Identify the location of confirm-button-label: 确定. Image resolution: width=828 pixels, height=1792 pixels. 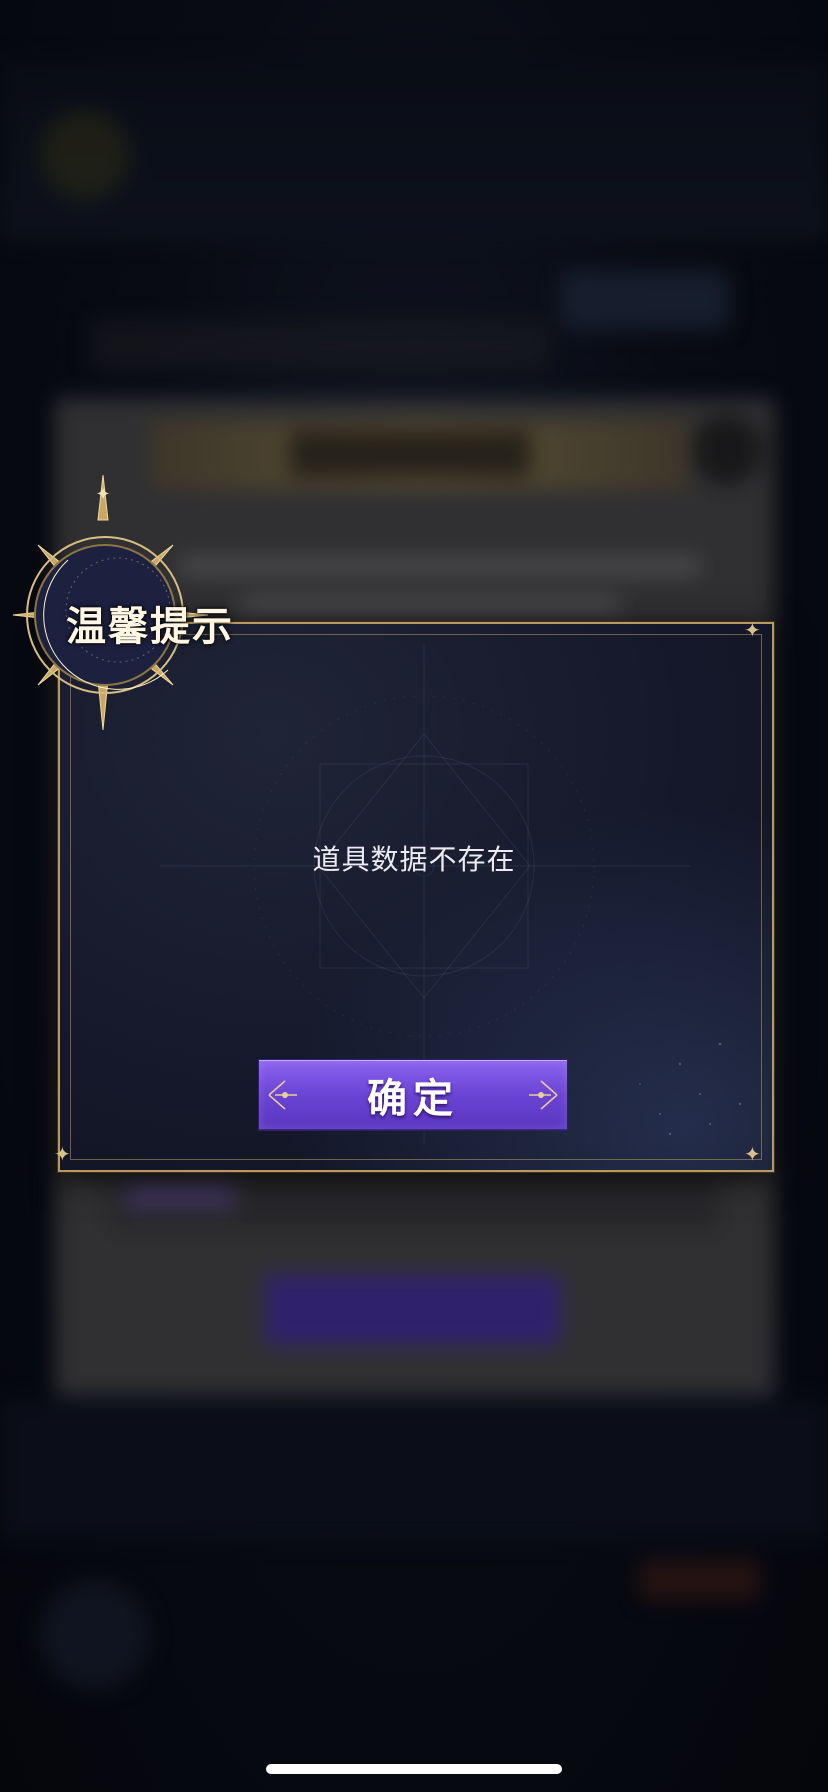
(413, 1098).